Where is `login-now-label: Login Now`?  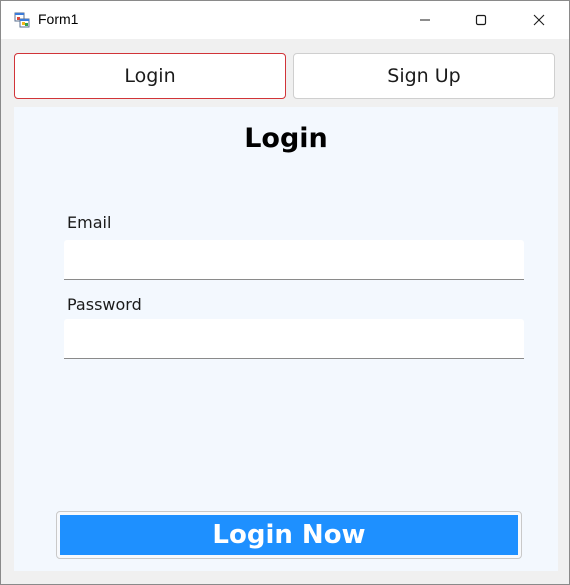
login-now-label: Login Now is located at coordinates (289, 535).